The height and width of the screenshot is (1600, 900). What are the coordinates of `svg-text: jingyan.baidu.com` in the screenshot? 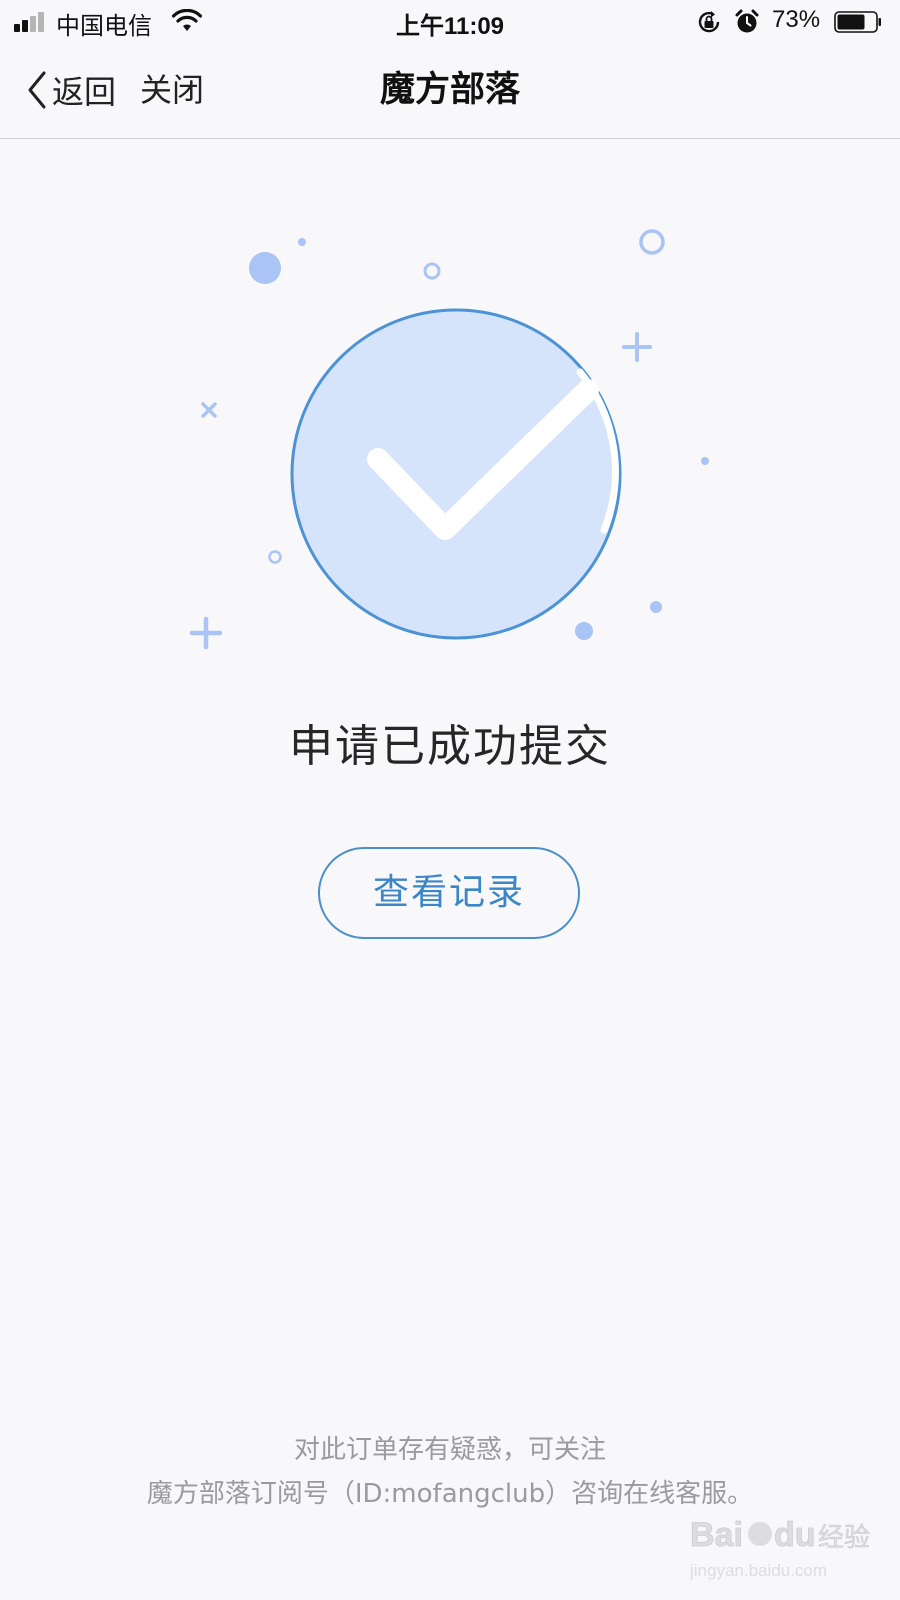 It's located at (758, 1570).